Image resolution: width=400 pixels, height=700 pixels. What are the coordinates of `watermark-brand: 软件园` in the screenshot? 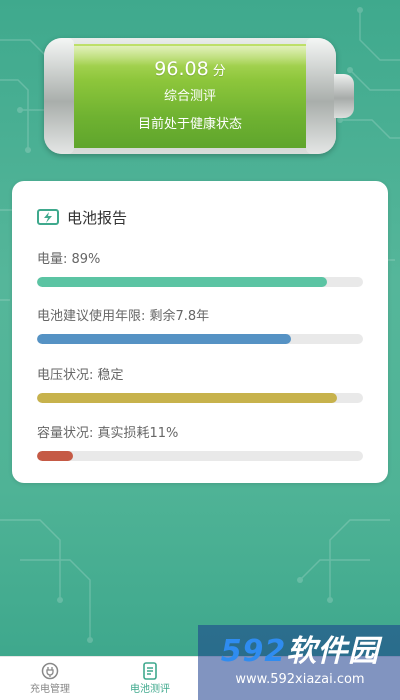 It's located at (333, 651).